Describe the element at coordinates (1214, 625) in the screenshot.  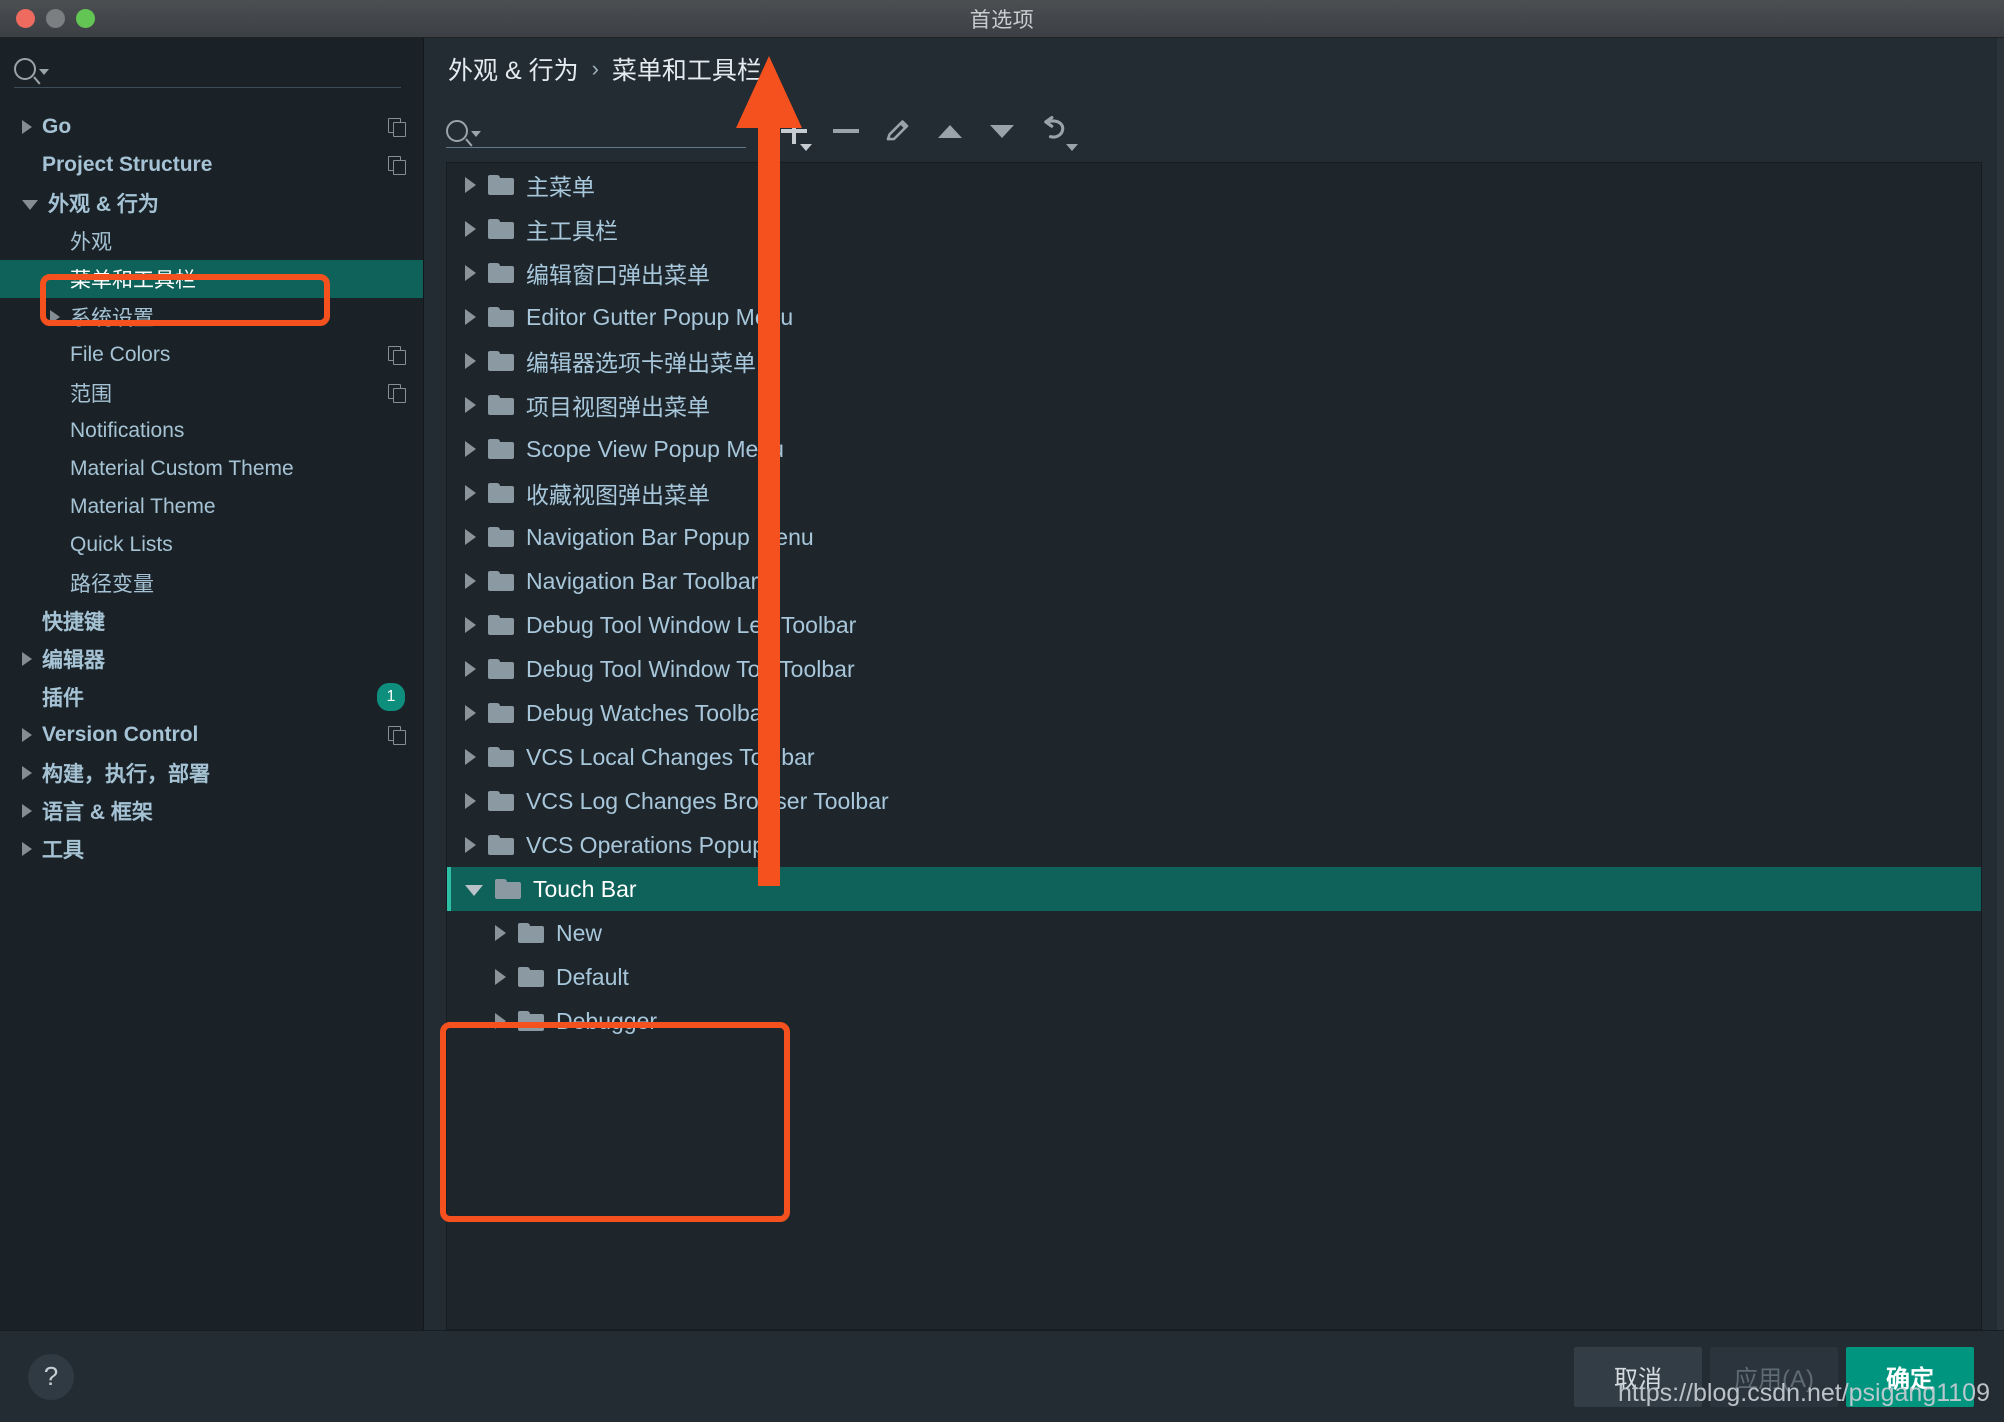
I see `tree-row-10: Debug Tool Window Left Toolbar` at that location.